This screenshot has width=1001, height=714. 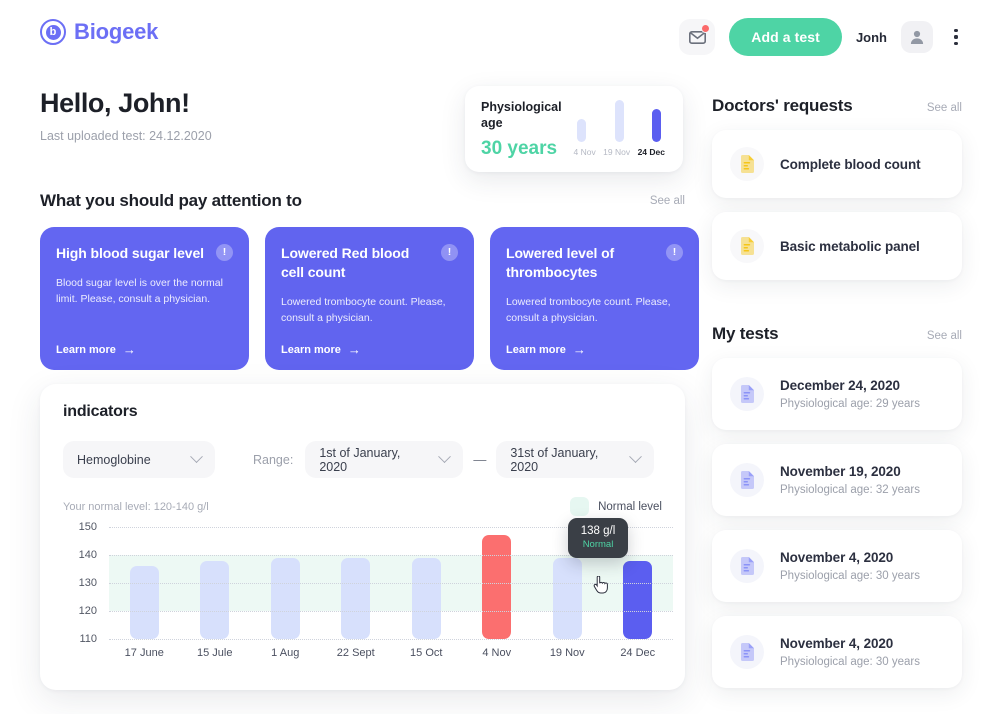 What do you see at coordinates (638, 653) in the screenshot?
I see `x-axis-tick: 24 Dec` at bounding box center [638, 653].